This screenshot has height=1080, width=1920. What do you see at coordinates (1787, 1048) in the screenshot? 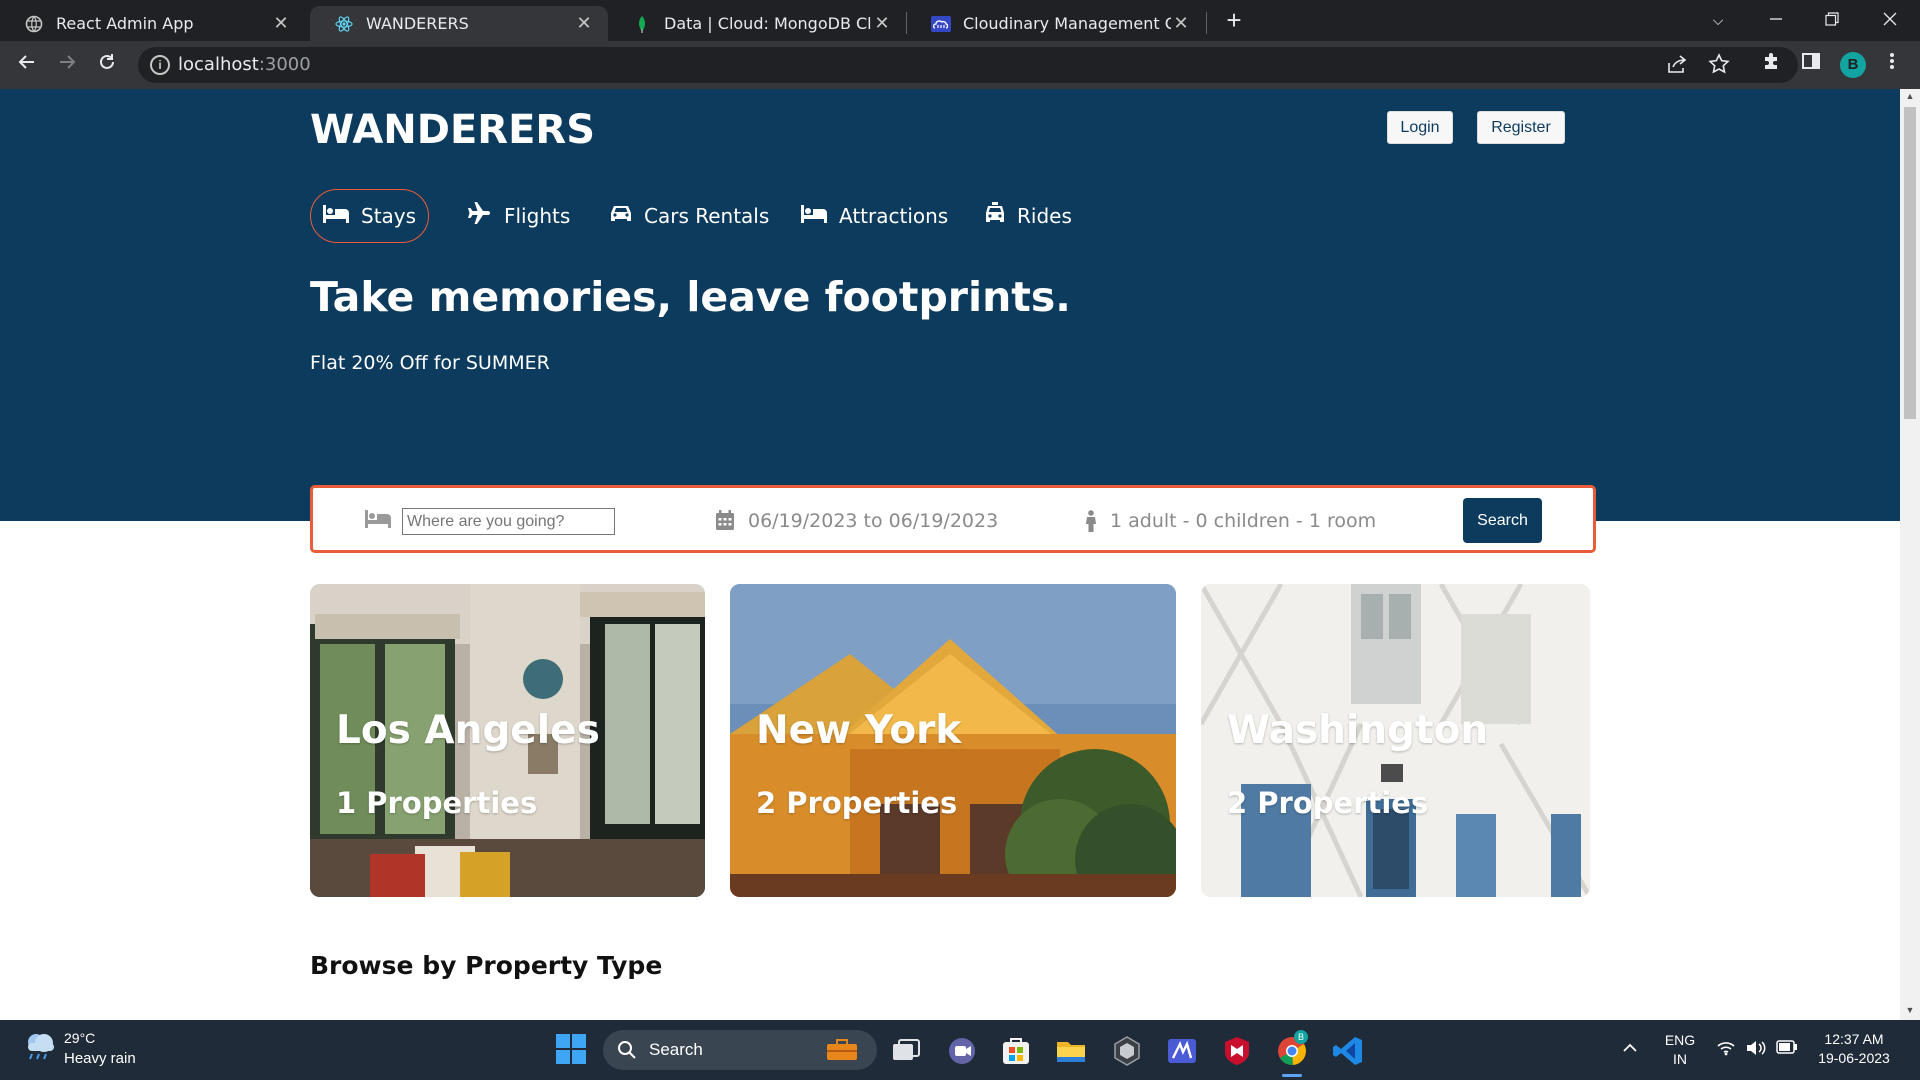
I see `battery-icon` at bounding box center [1787, 1048].